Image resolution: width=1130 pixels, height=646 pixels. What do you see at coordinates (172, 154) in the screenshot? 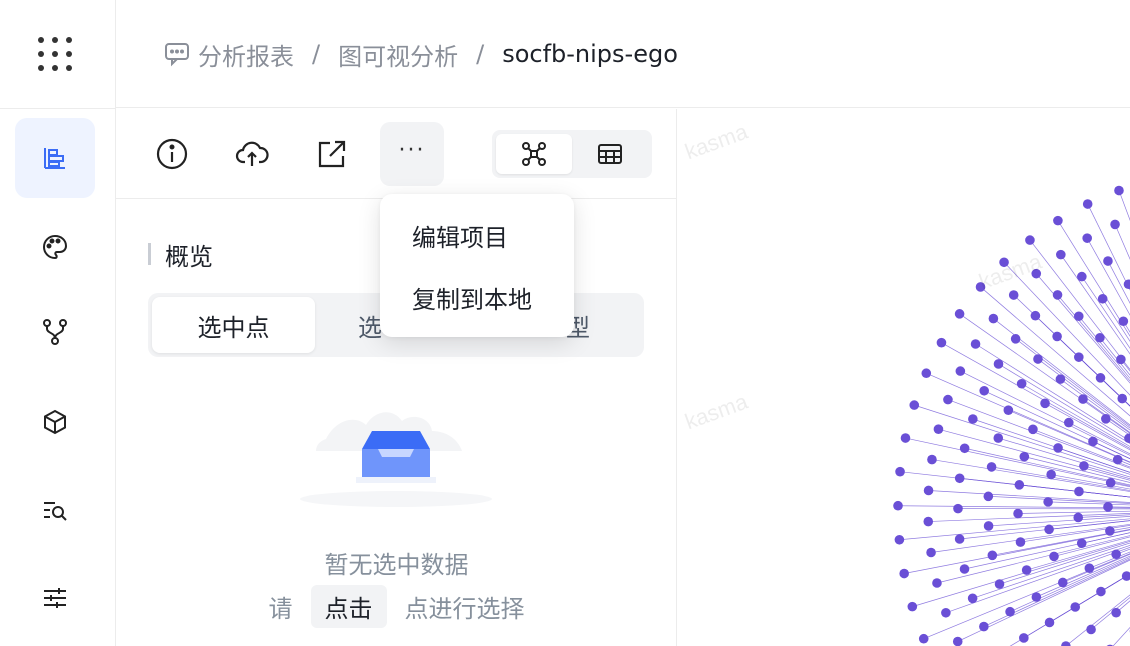
I see `info-button` at bounding box center [172, 154].